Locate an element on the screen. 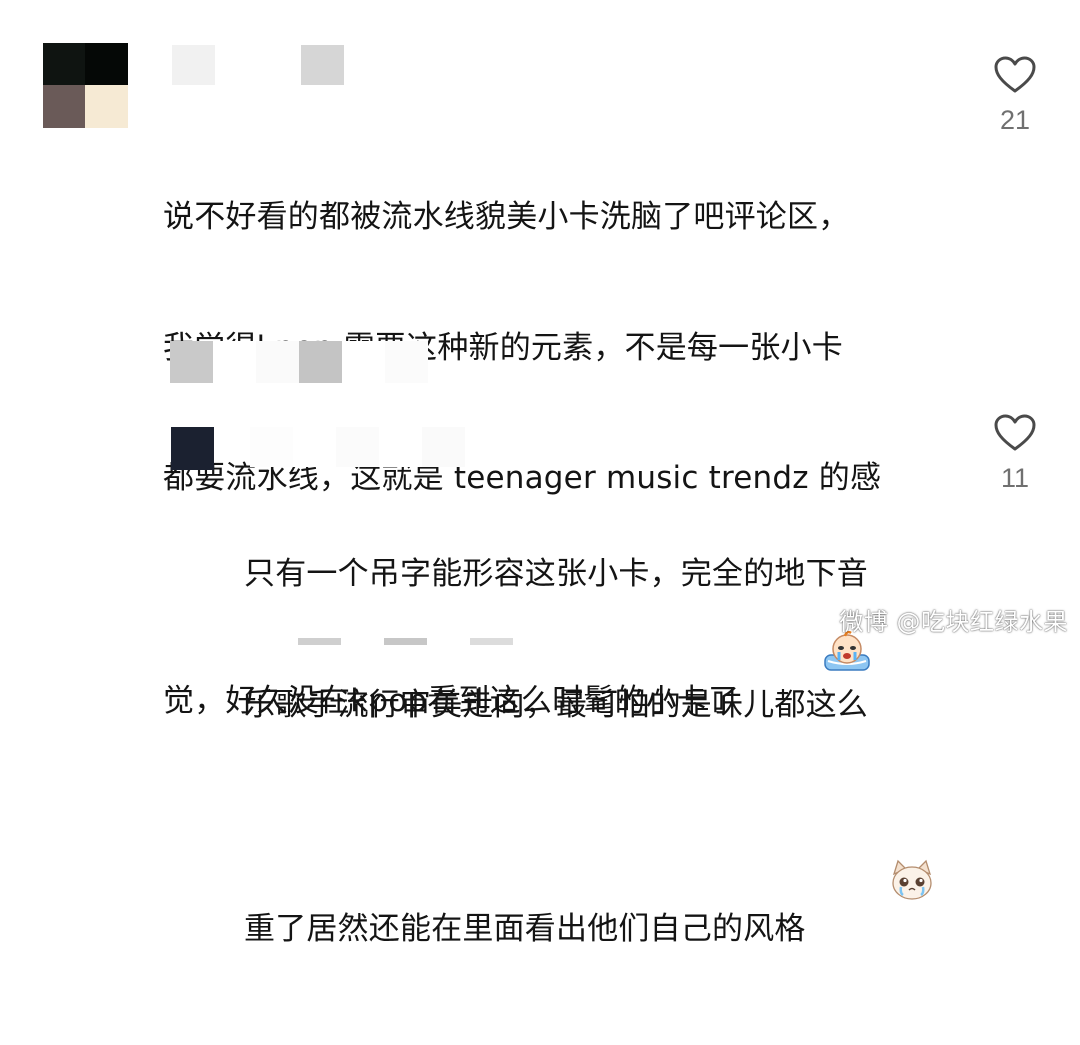 The width and height of the screenshot is (1080, 1045). like-button: 21 is located at coordinates (1015, 95).